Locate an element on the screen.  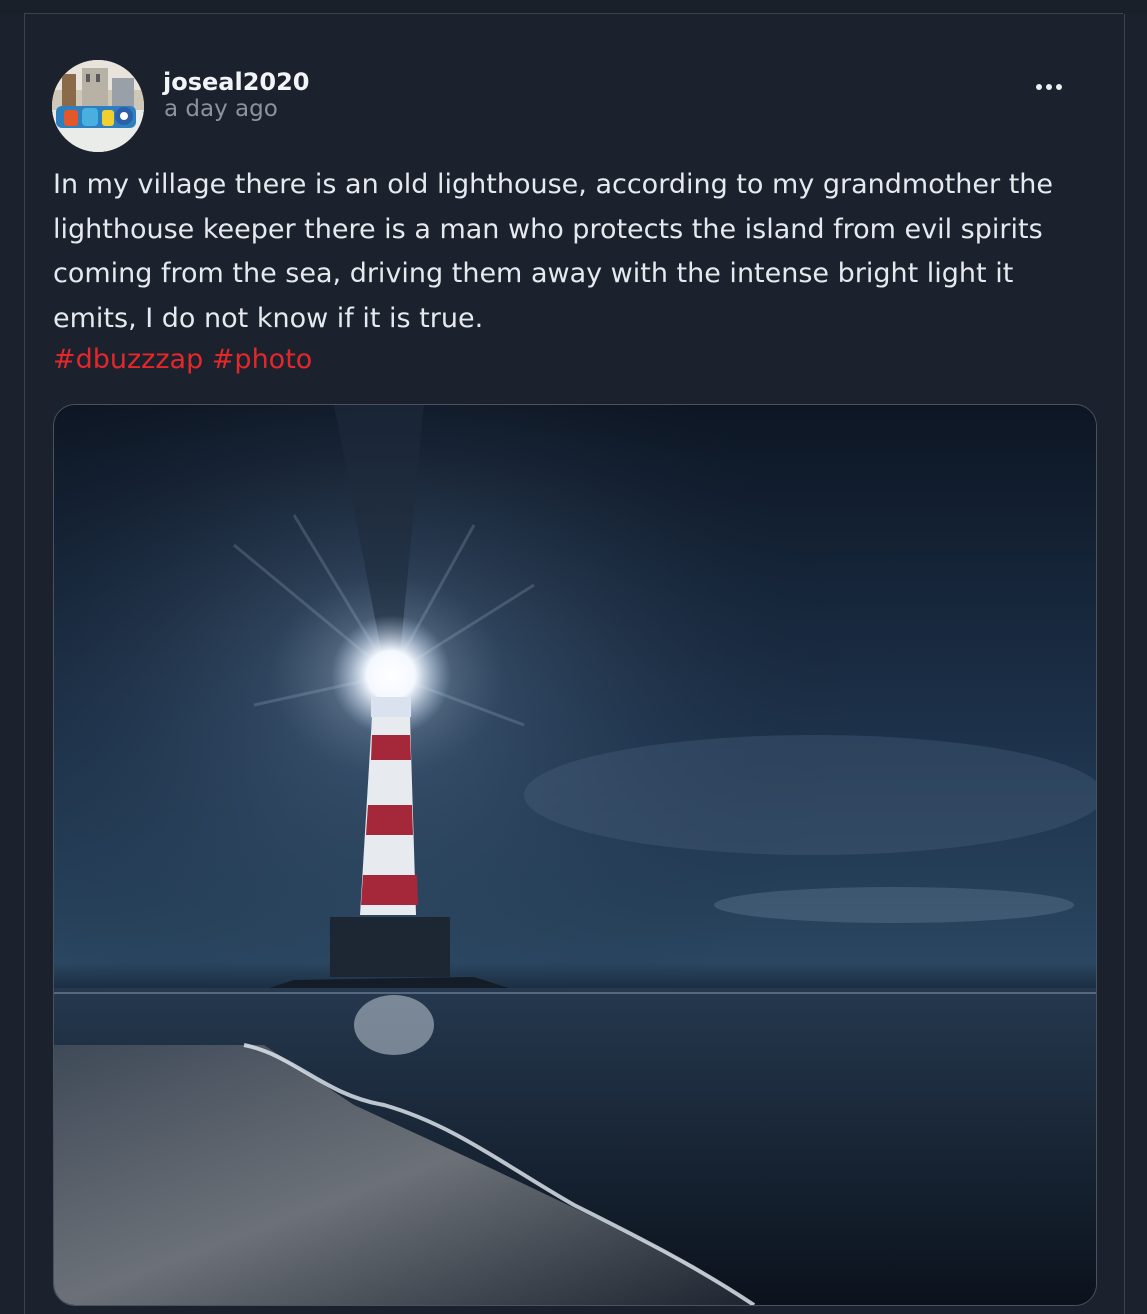
top-divider is located at coordinates (573, 7).